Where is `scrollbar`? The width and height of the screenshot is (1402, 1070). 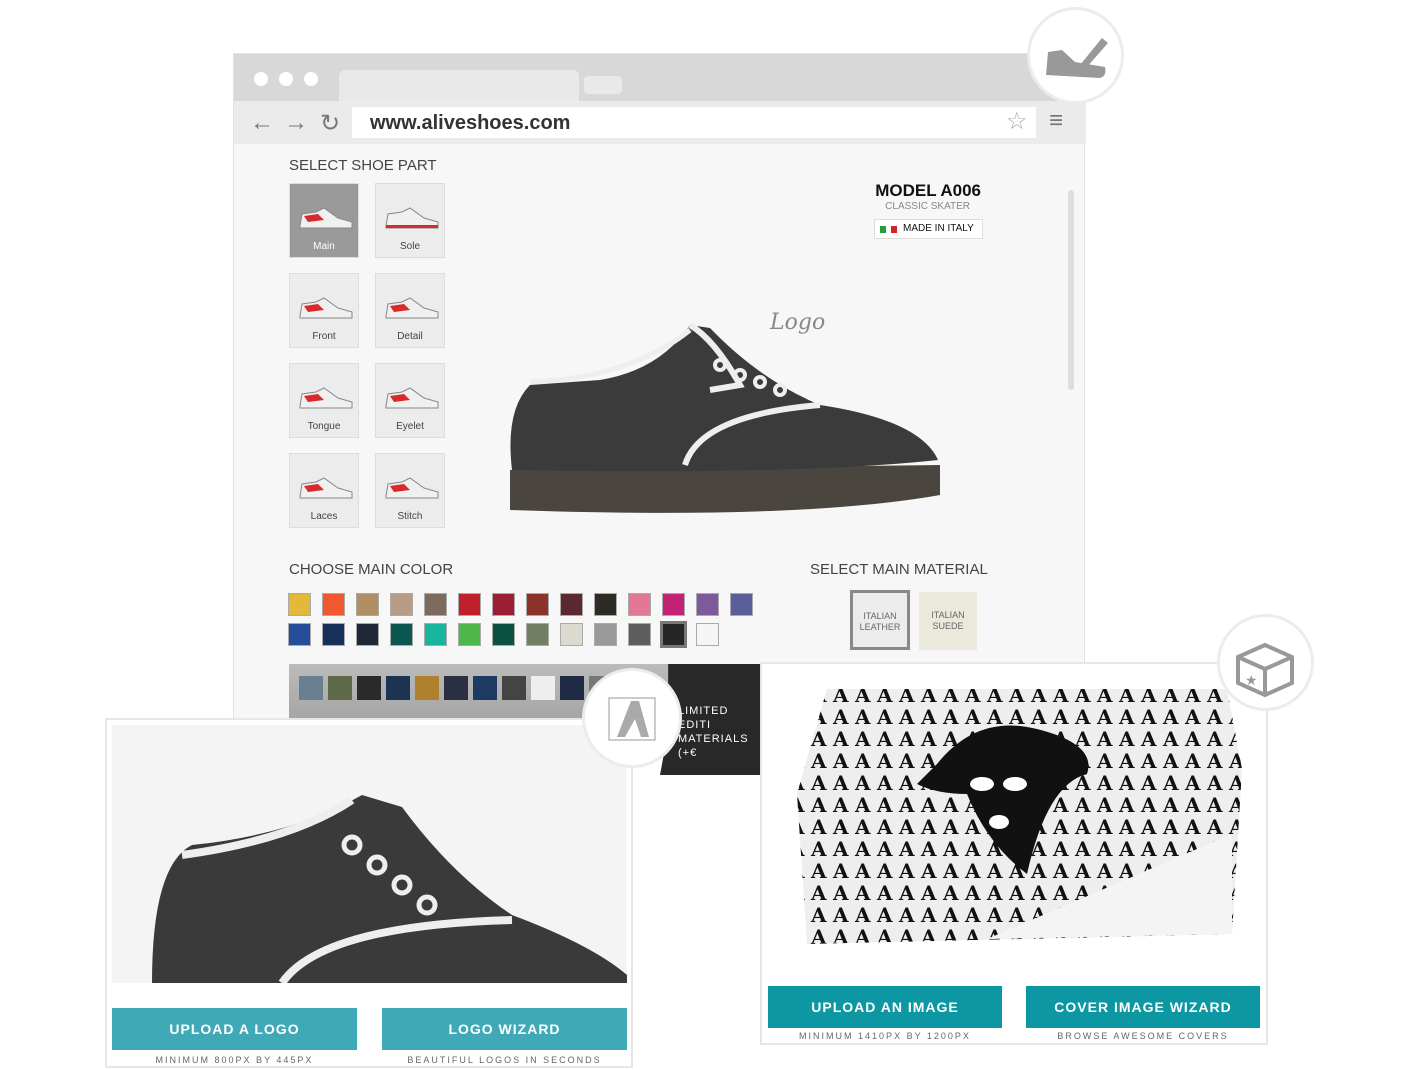
scrollbar is located at coordinates (1071, 290).